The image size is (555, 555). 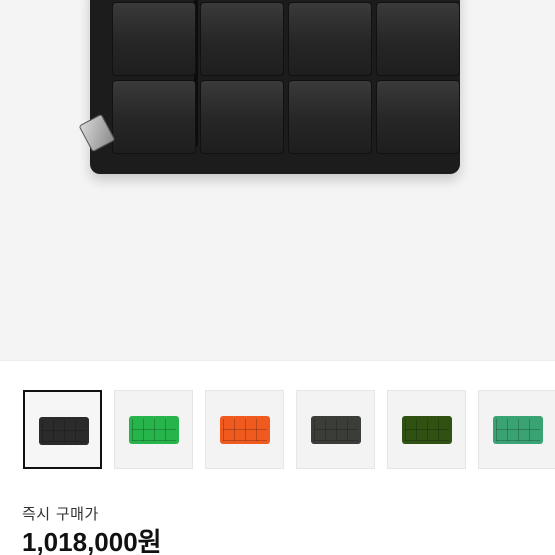 I want to click on thumbnail-black, so click(x=62, y=429).